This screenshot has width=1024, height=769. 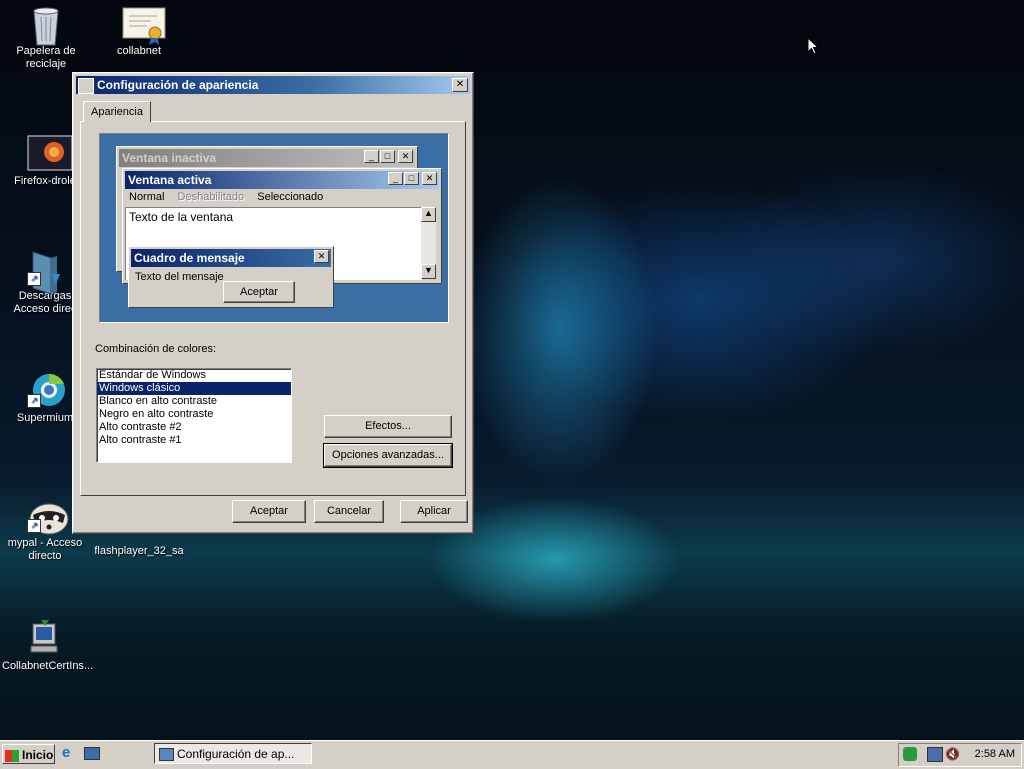 I want to click on system-tray: 🔇 2:58 AM, so click(x=960, y=755).